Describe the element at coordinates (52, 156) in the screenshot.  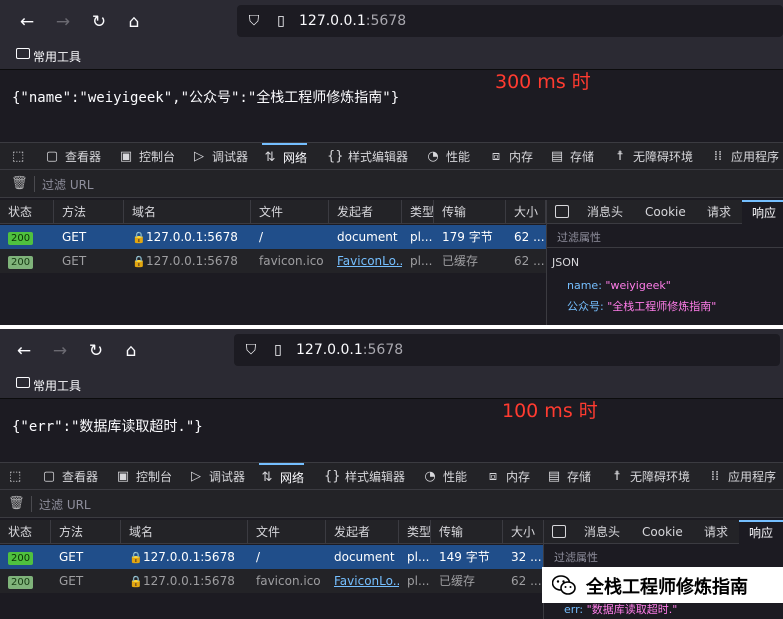
I see `inspector-icon: ▢` at that location.